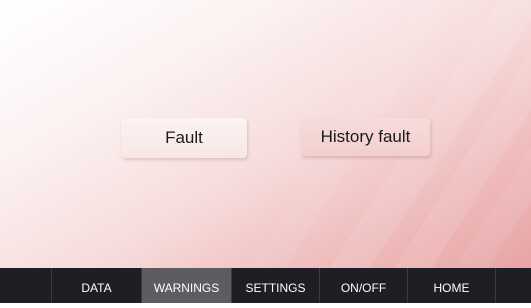 This screenshot has width=531, height=308. Describe the element at coordinates (184, 138) in the screenshot. I see `fault-button: Fault` at that location.